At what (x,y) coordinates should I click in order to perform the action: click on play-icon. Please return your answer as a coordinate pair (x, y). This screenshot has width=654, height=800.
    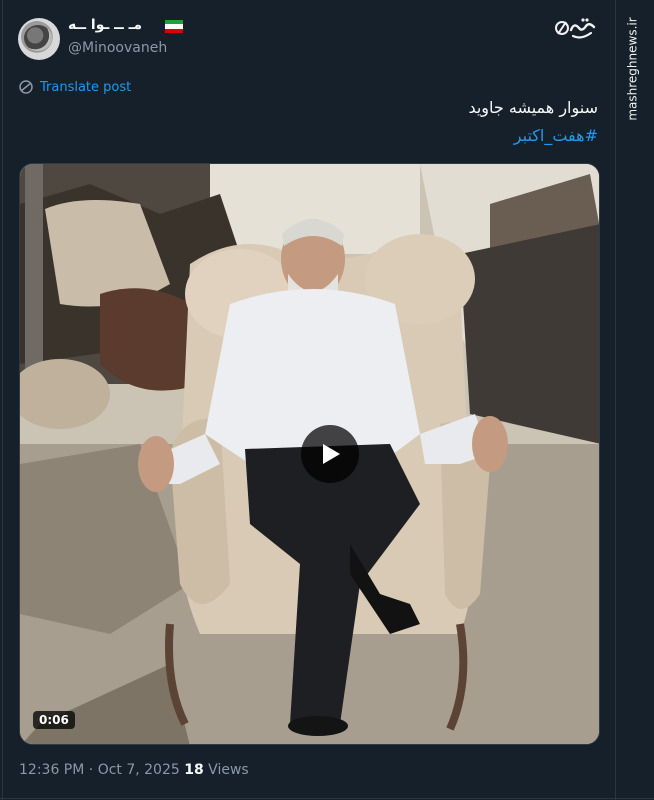
    Looking at the image, I should click on (331, 454).